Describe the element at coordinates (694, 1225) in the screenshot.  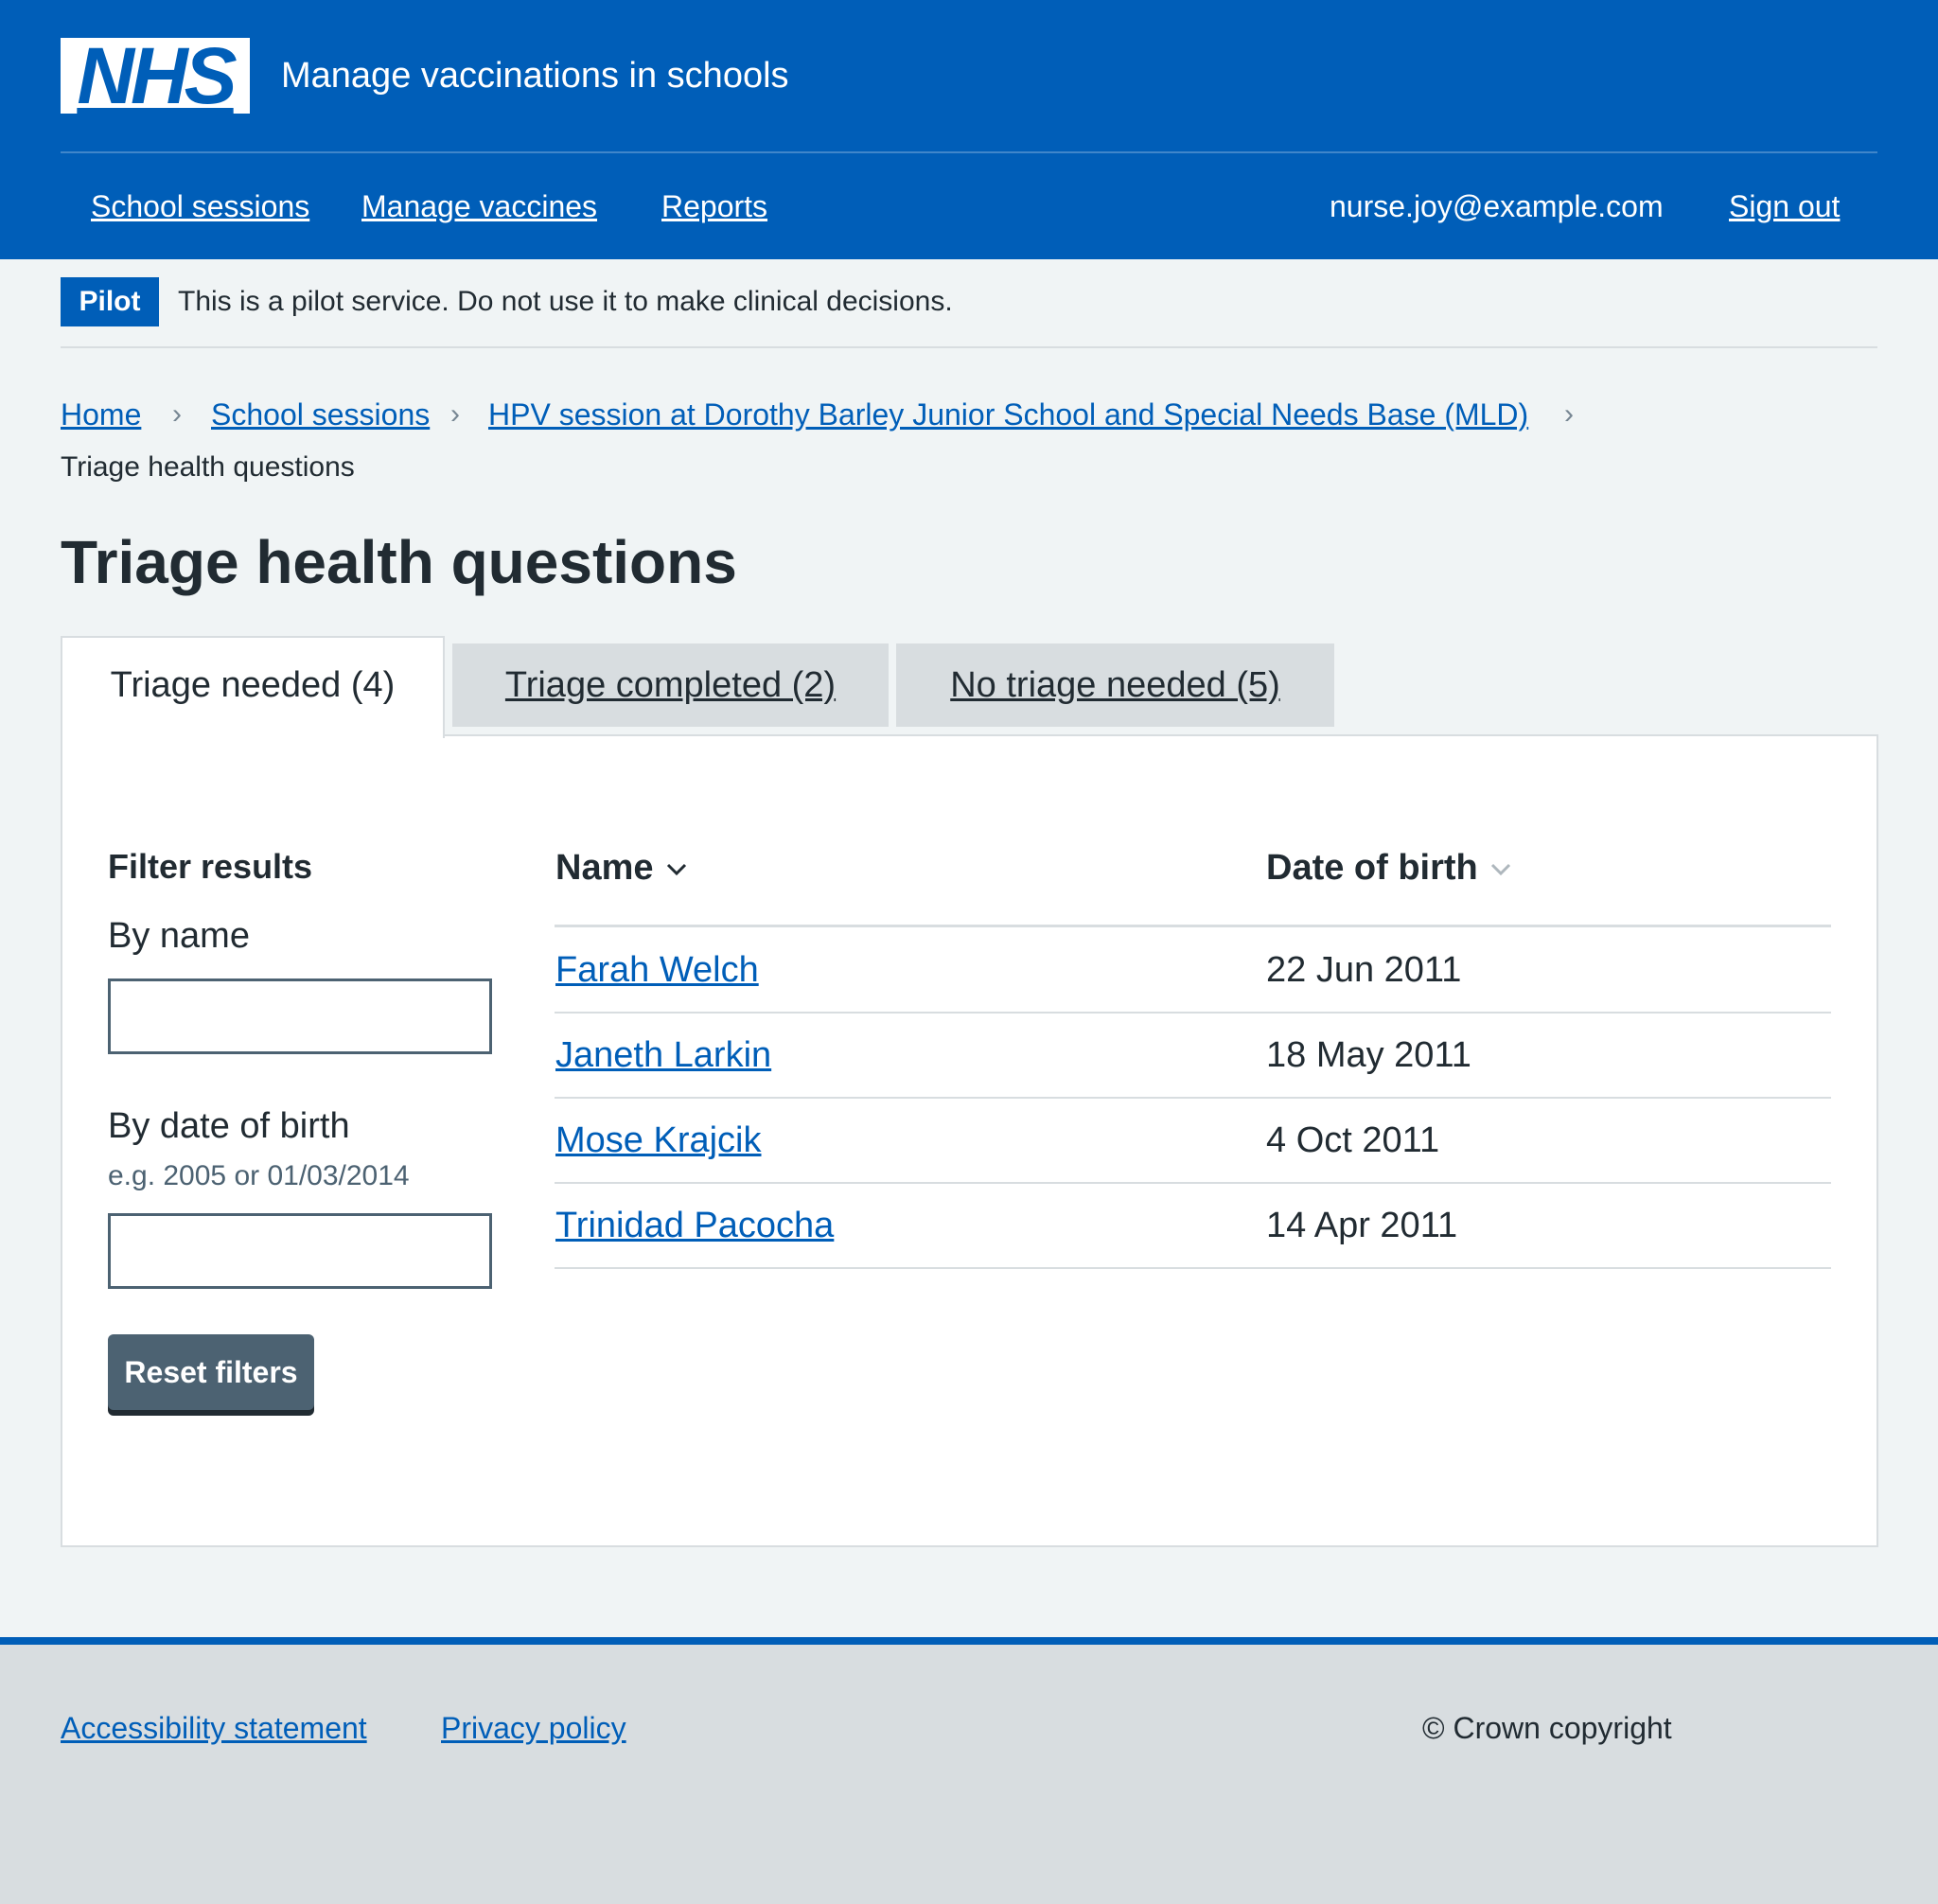
I see `patient-name-link: Trinidad Pacocha` at that location.